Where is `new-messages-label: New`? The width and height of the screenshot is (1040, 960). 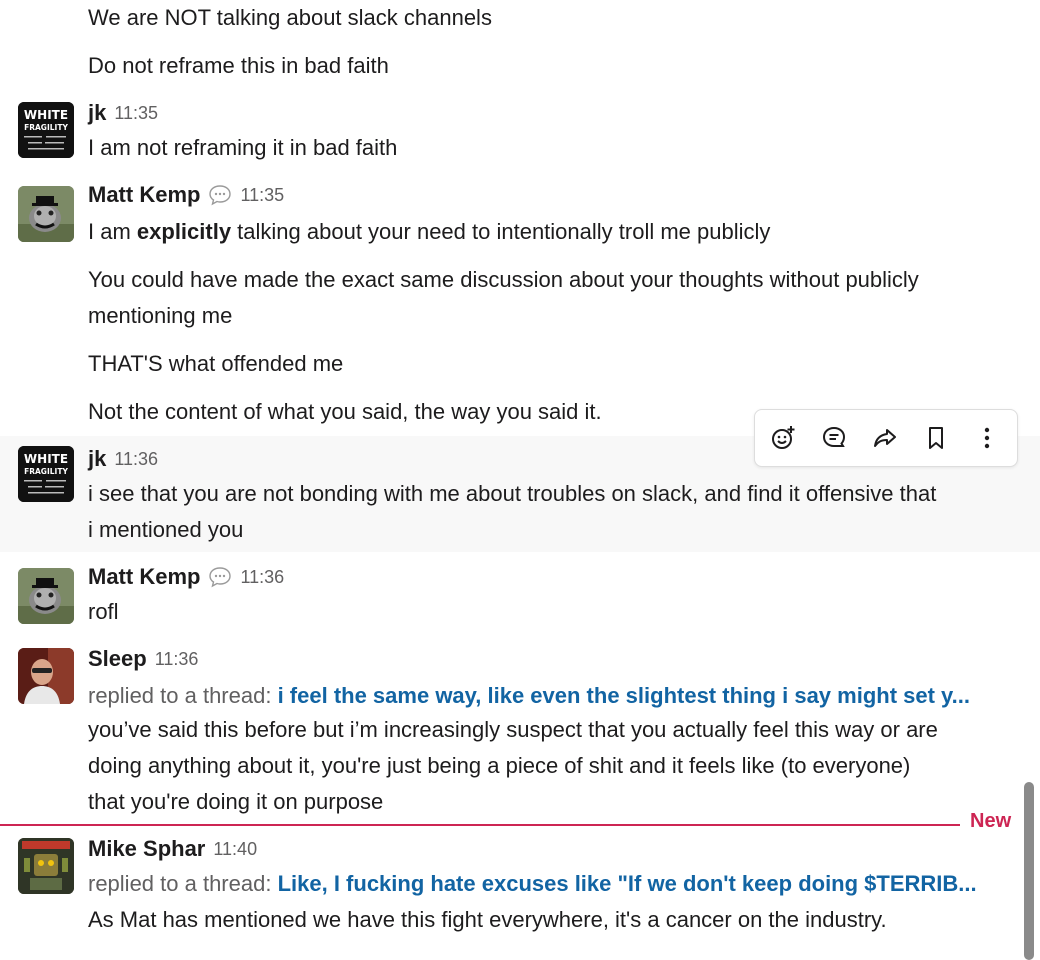 new-messages-label: New is located at coordinates (991, 821).